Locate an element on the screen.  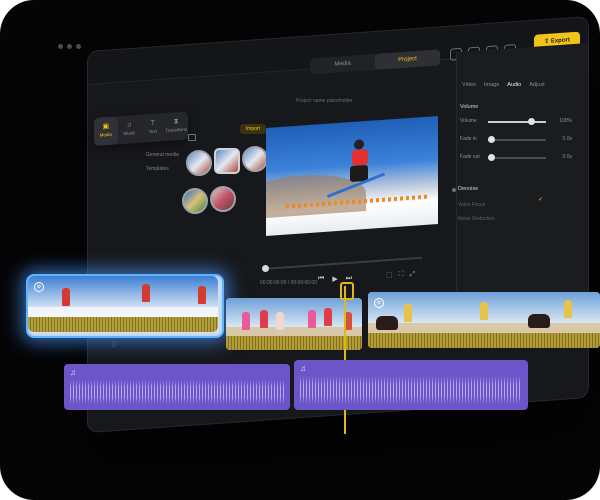
tab-audio: Audio is located at coordinates (514, 85).